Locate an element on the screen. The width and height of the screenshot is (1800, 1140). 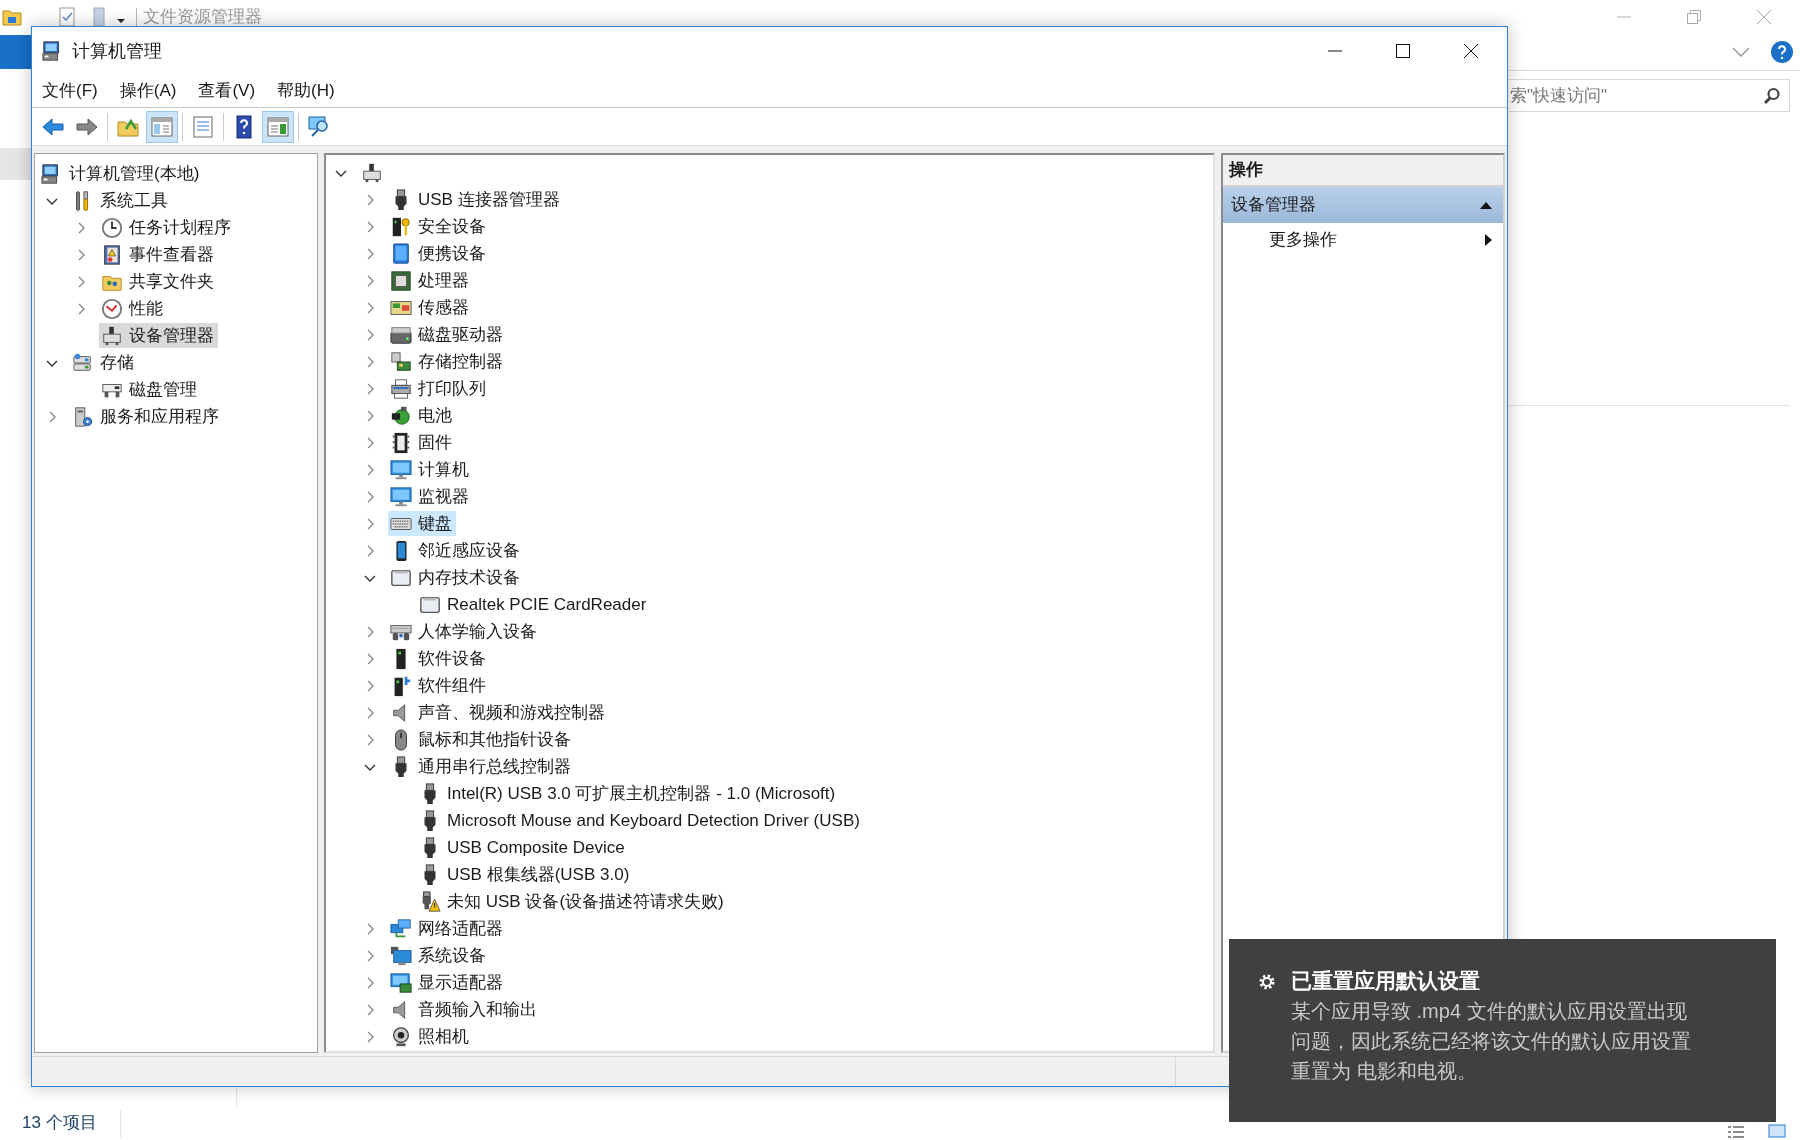
tree-item: 键盘 is located at coordinates (422, 523).